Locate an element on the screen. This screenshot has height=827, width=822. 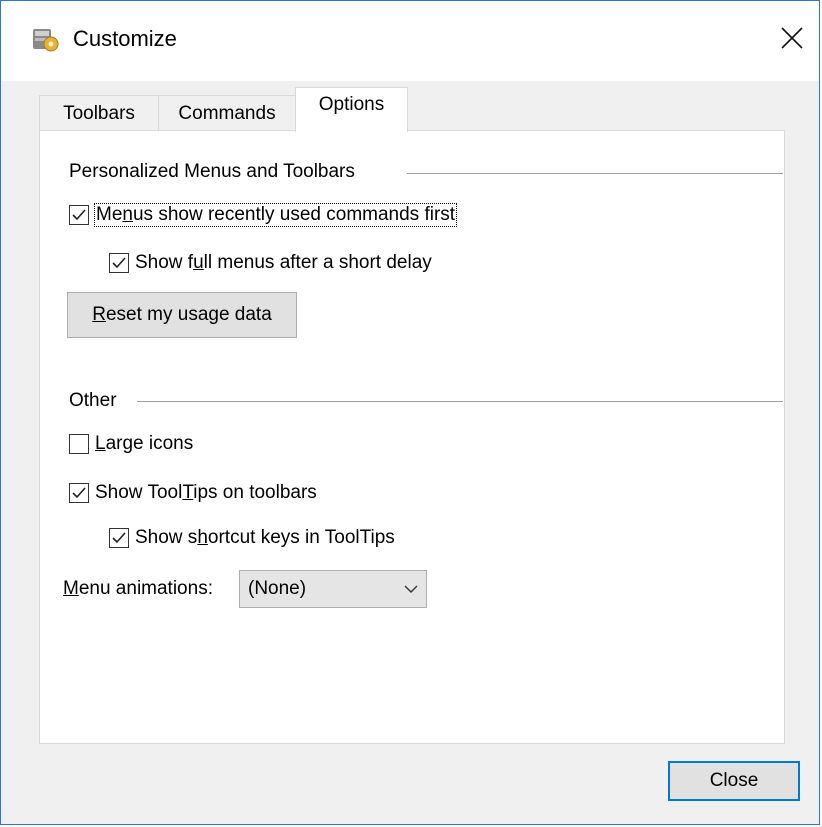
close-button: Close is located at coordinates (734, 781).